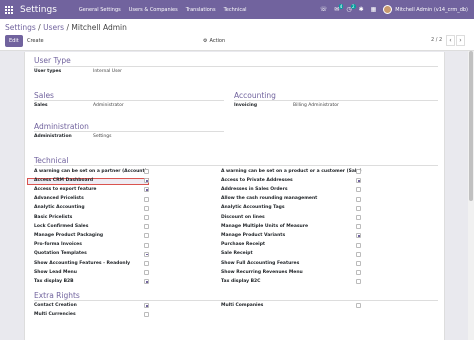 The width and height of the screenshot is (474, 340). What do you see at coordinates (57, 295) in the screenshot?
I see `section-extra-rights: Extra Rights` at bounding box center [57, 295].